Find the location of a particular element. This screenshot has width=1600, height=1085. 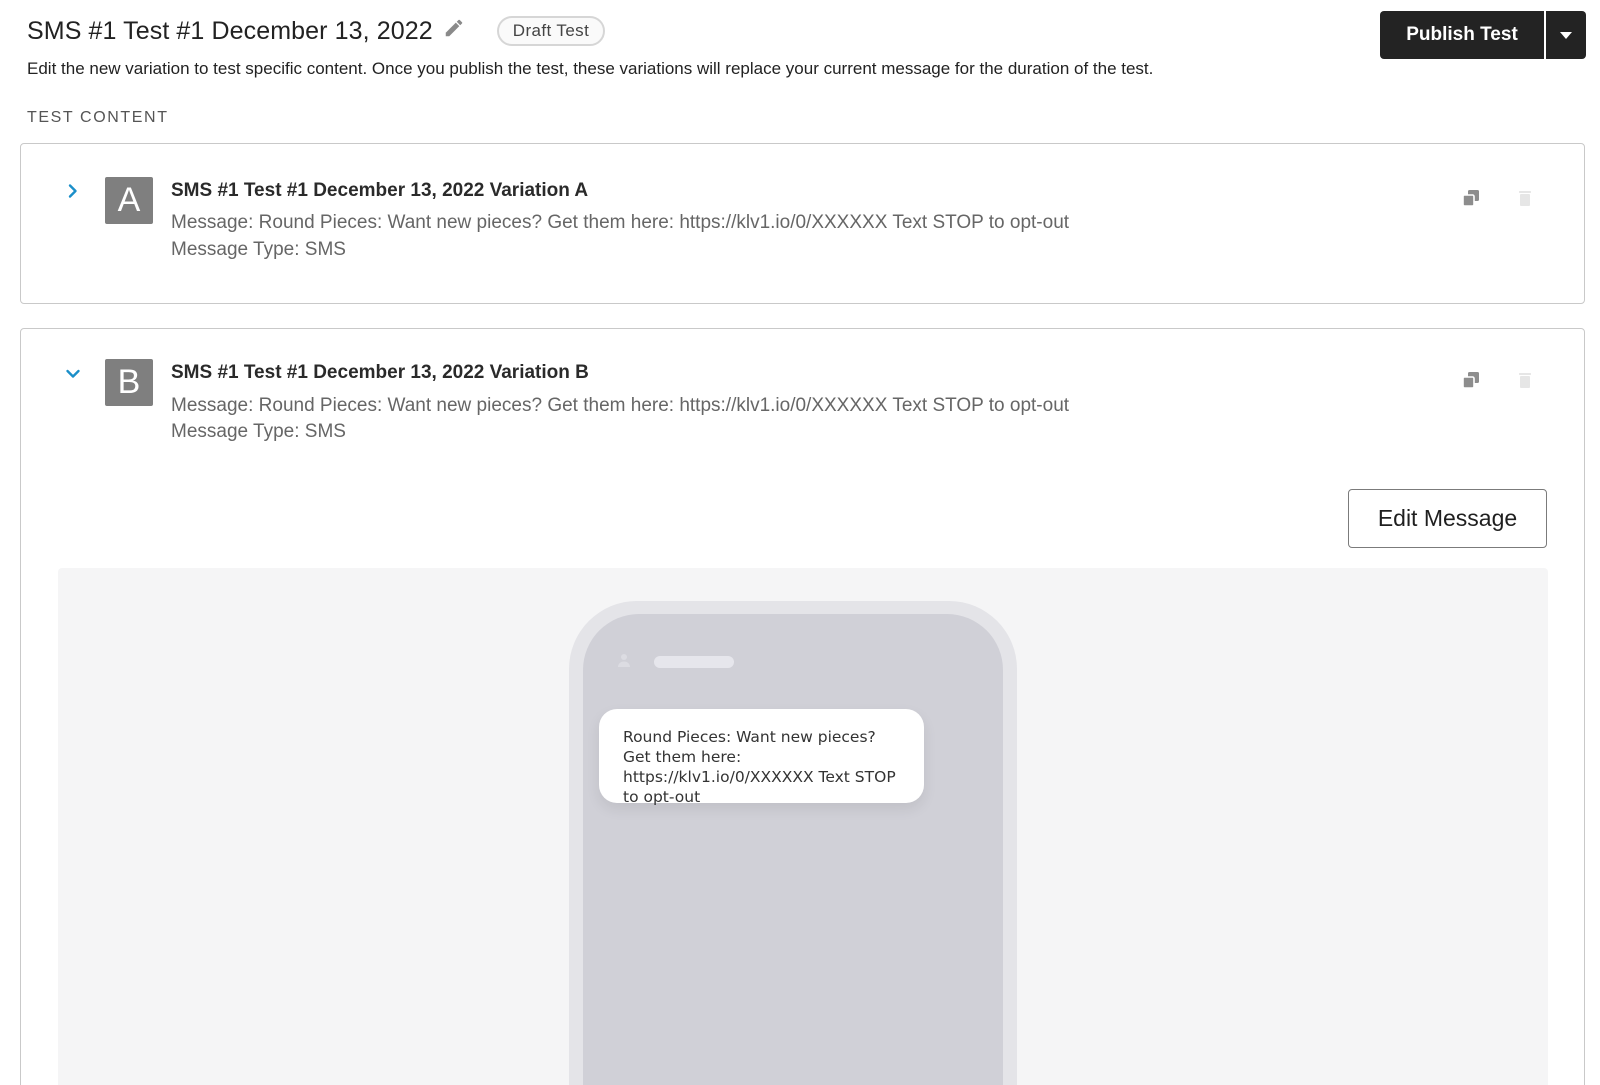

page-title: SMS #1 Test #1 December 13, 2022 is located at coordinates (230, 30).